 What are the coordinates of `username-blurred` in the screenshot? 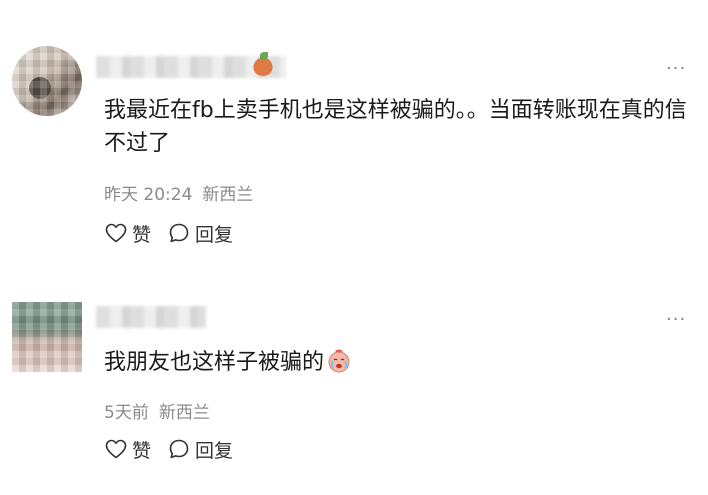 It's located at (151, 317).